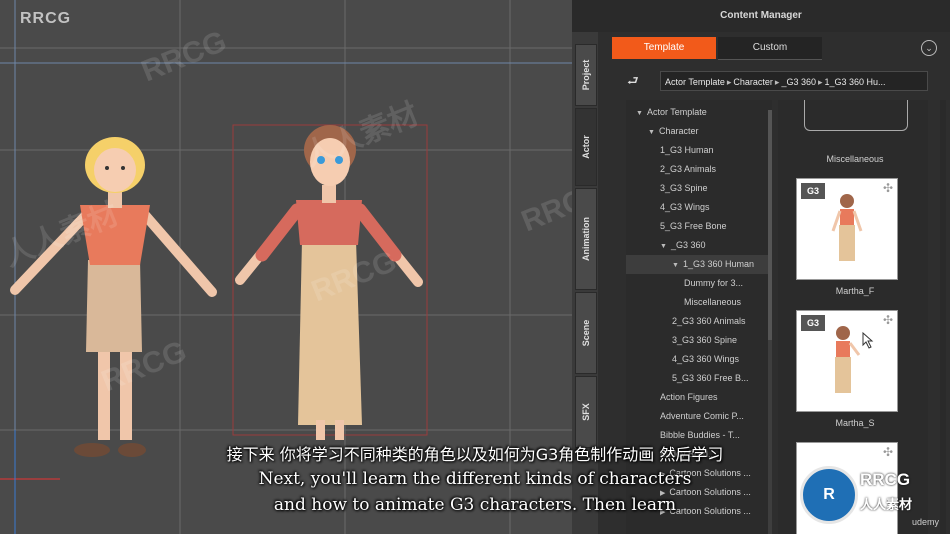 This screenshot has height=534, width=950. Describe the element at coordinates (586, 239) in the screenshot. I see `tab-animation: Animation` at that location.